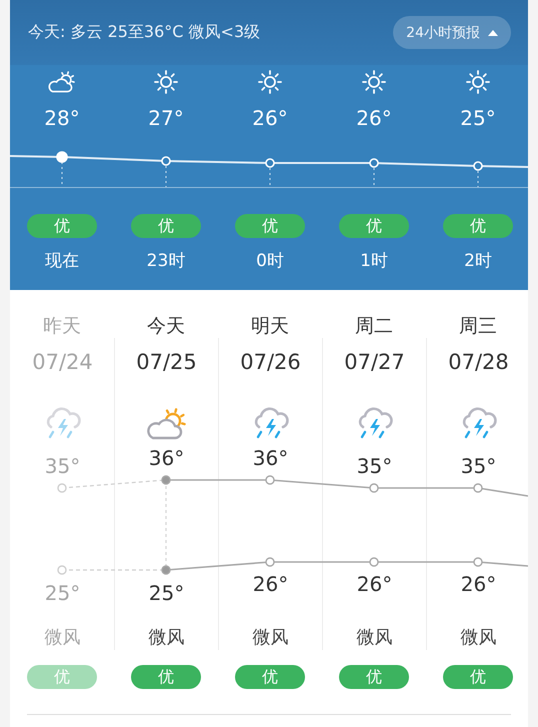  Describe the element at coordinates (374, 362) in the screenshot. I see `day-date: 07/27` at that location.